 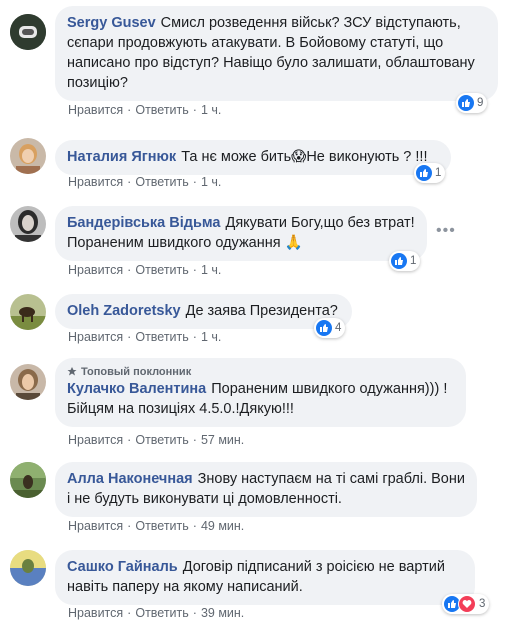 I want to click on reaction-count: 9, so click(x=472, y=103).